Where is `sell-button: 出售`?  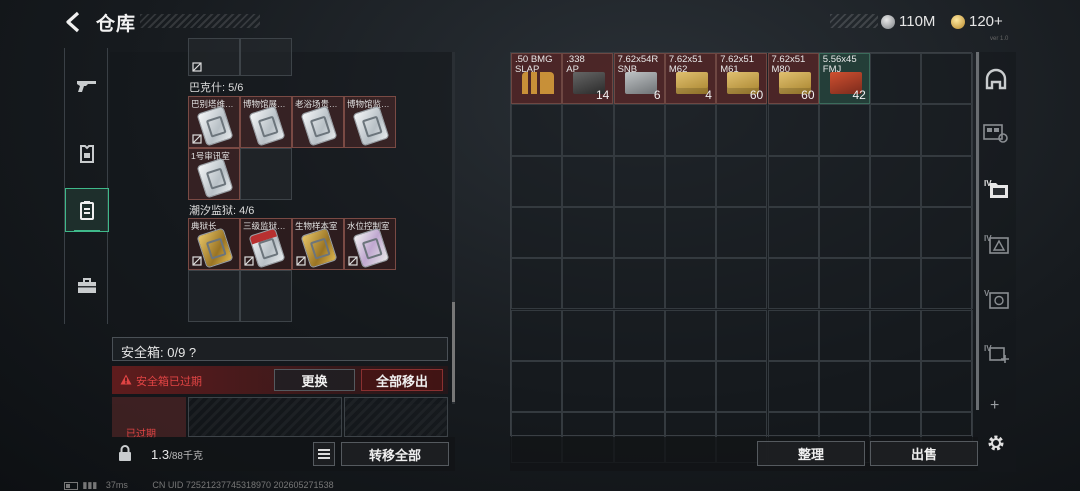 sell-button: 出售 is located at coordinates (924, 453).